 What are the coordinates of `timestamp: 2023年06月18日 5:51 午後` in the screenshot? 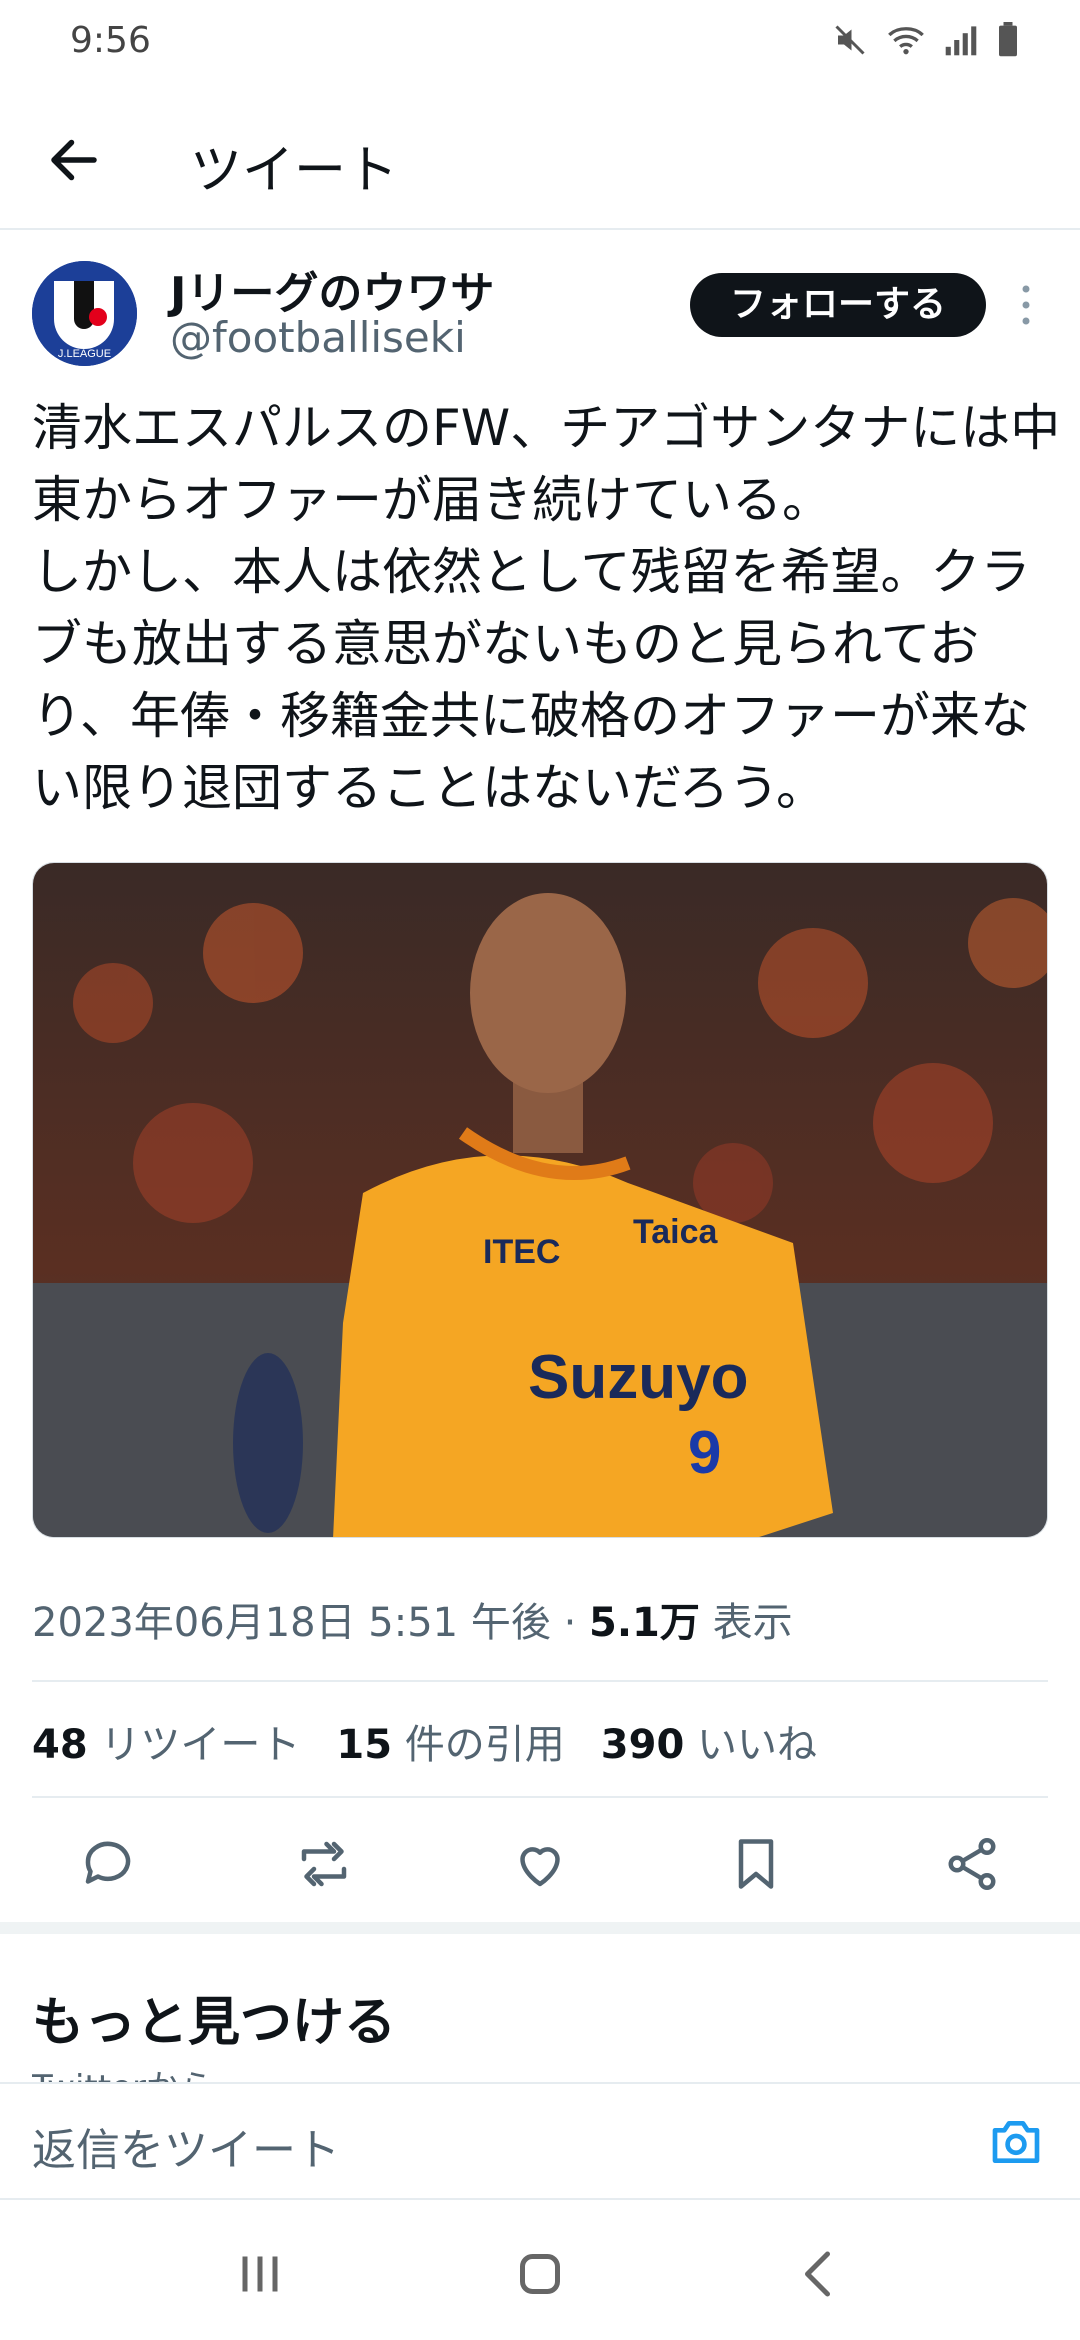 It's located at (291, 1623).